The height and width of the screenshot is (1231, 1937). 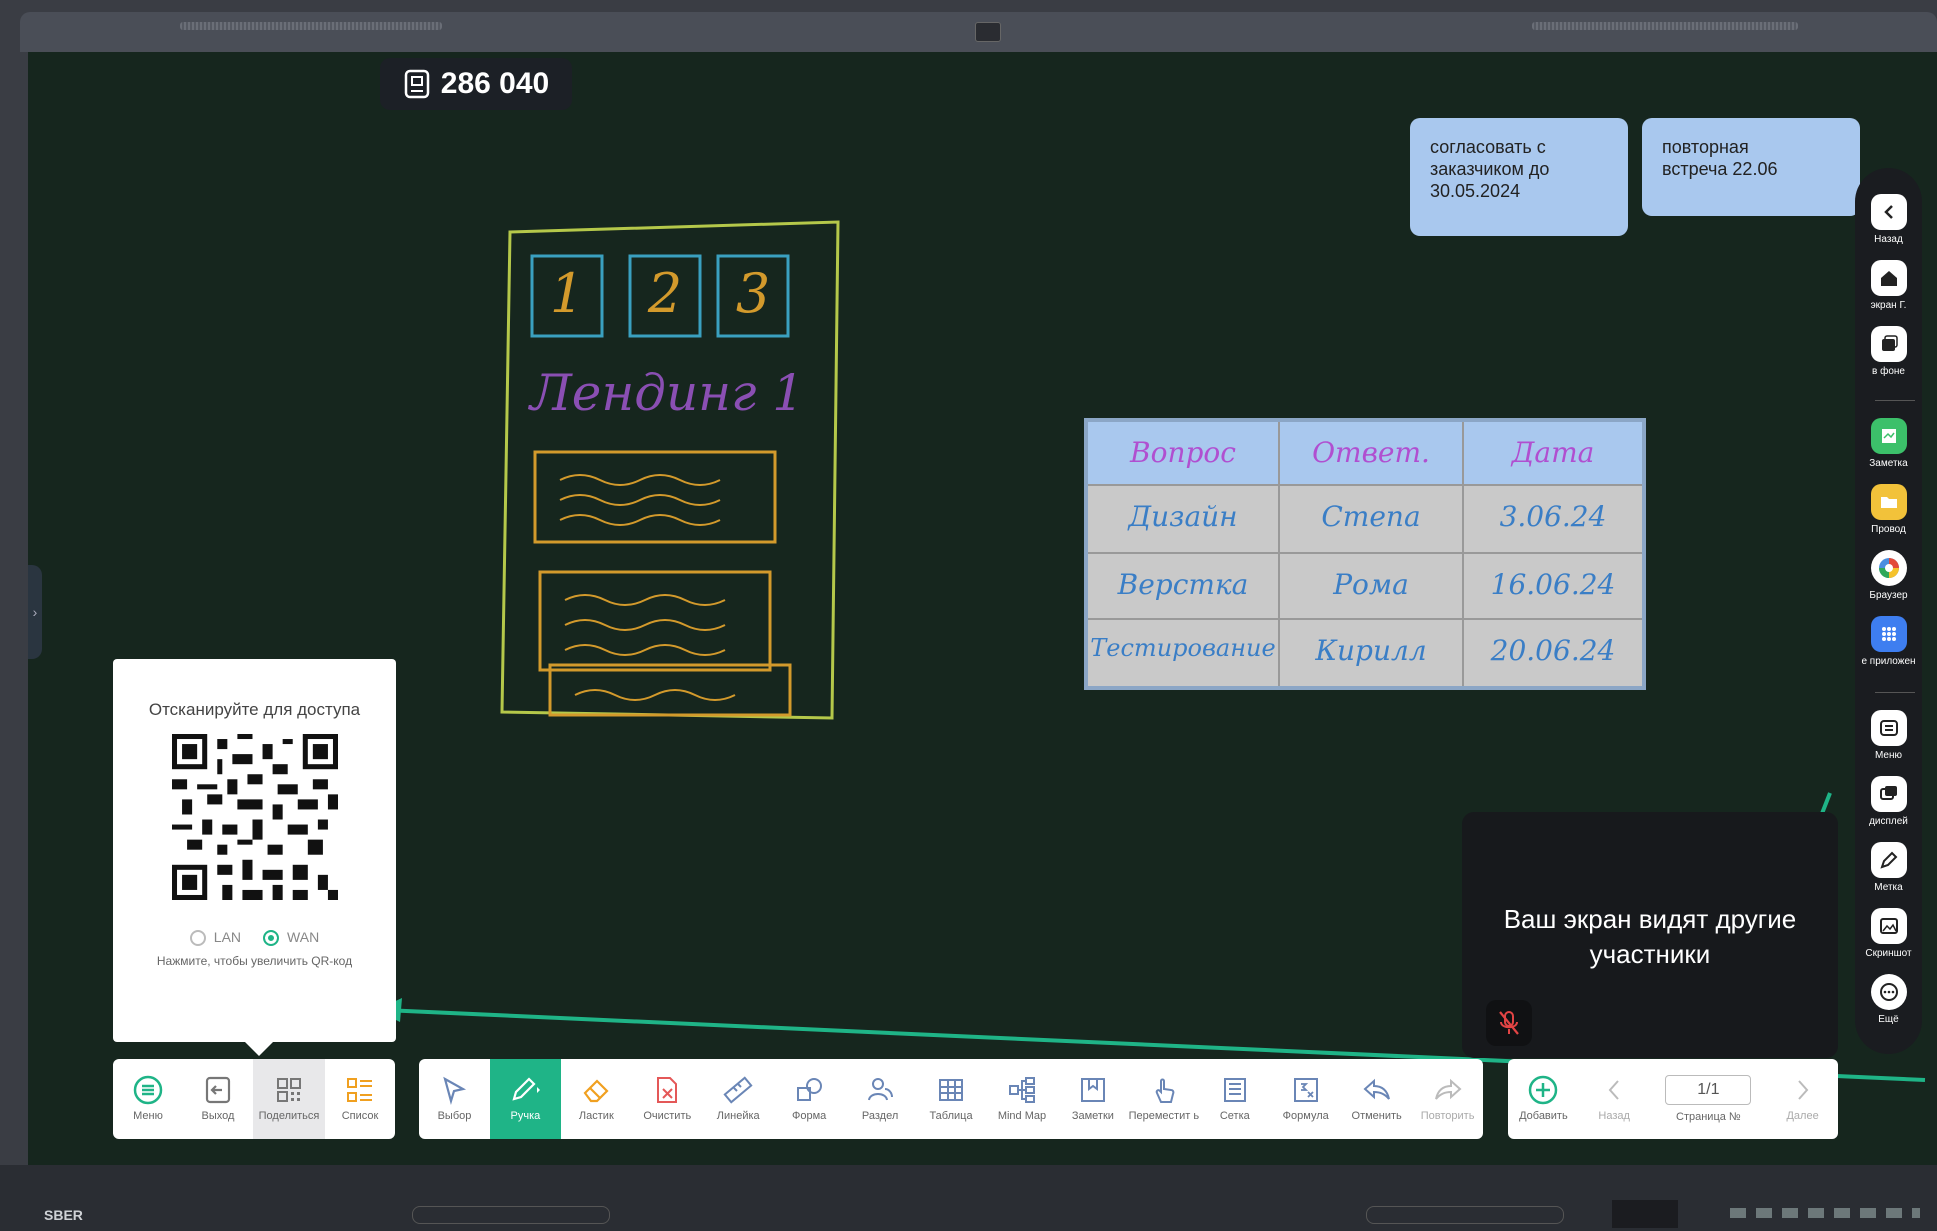 I want to click on screenshot-icon, so click(x=1888, y=926).